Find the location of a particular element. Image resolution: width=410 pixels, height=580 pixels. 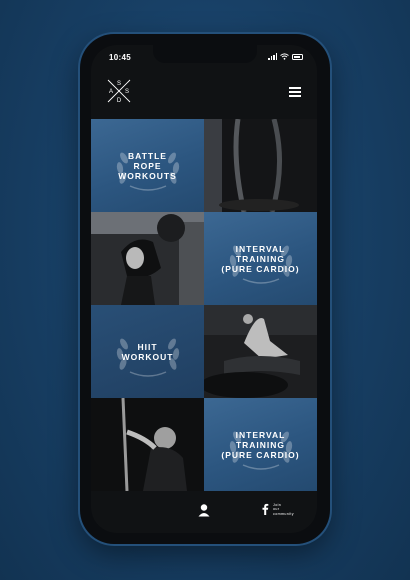

wifi-icon is located at coordinates (284, 56).